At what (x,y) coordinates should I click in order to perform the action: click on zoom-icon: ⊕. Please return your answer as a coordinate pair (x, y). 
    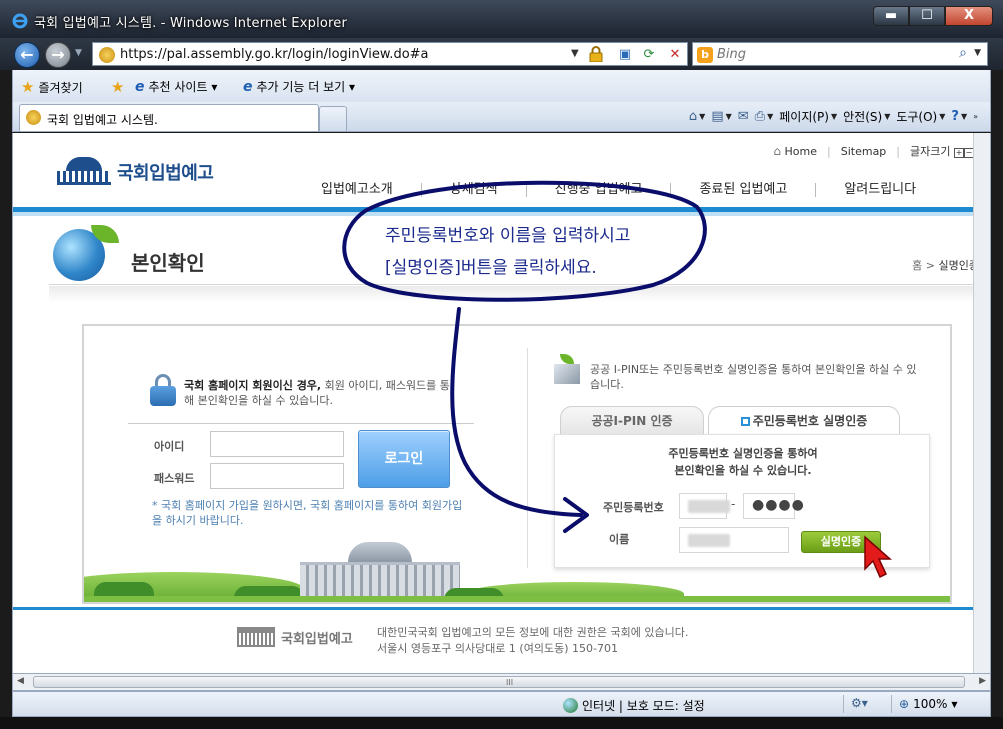
    Looking at the image, I should click on (904, 704).